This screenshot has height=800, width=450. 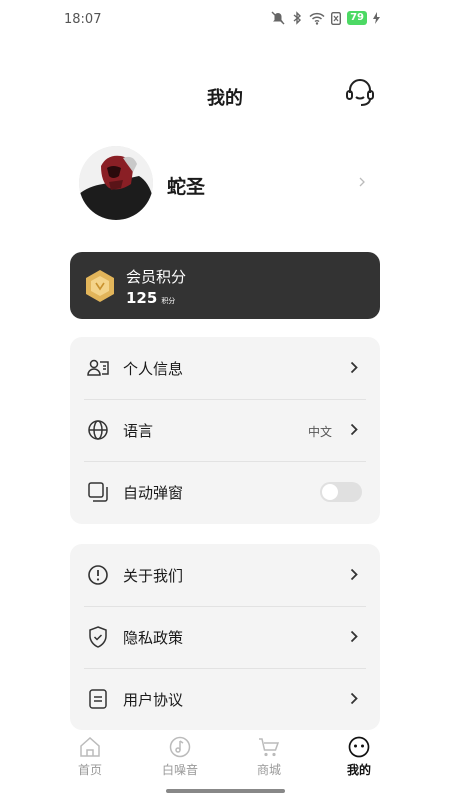 I want to click on customer-service-button, so click(x=360, y=93).